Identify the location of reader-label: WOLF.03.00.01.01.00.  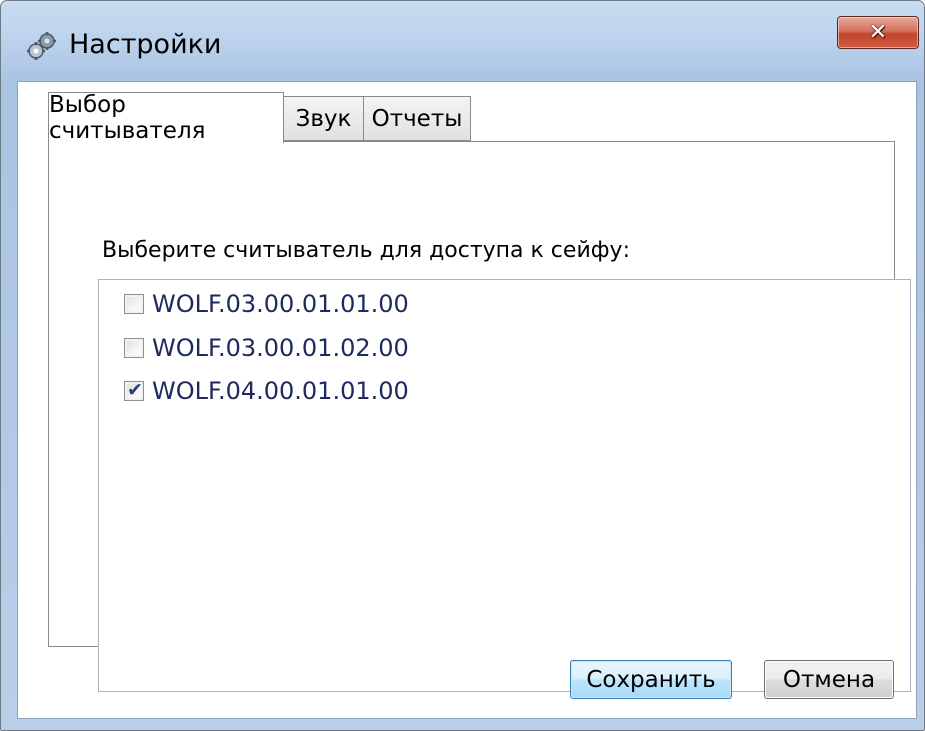
(280, 304).